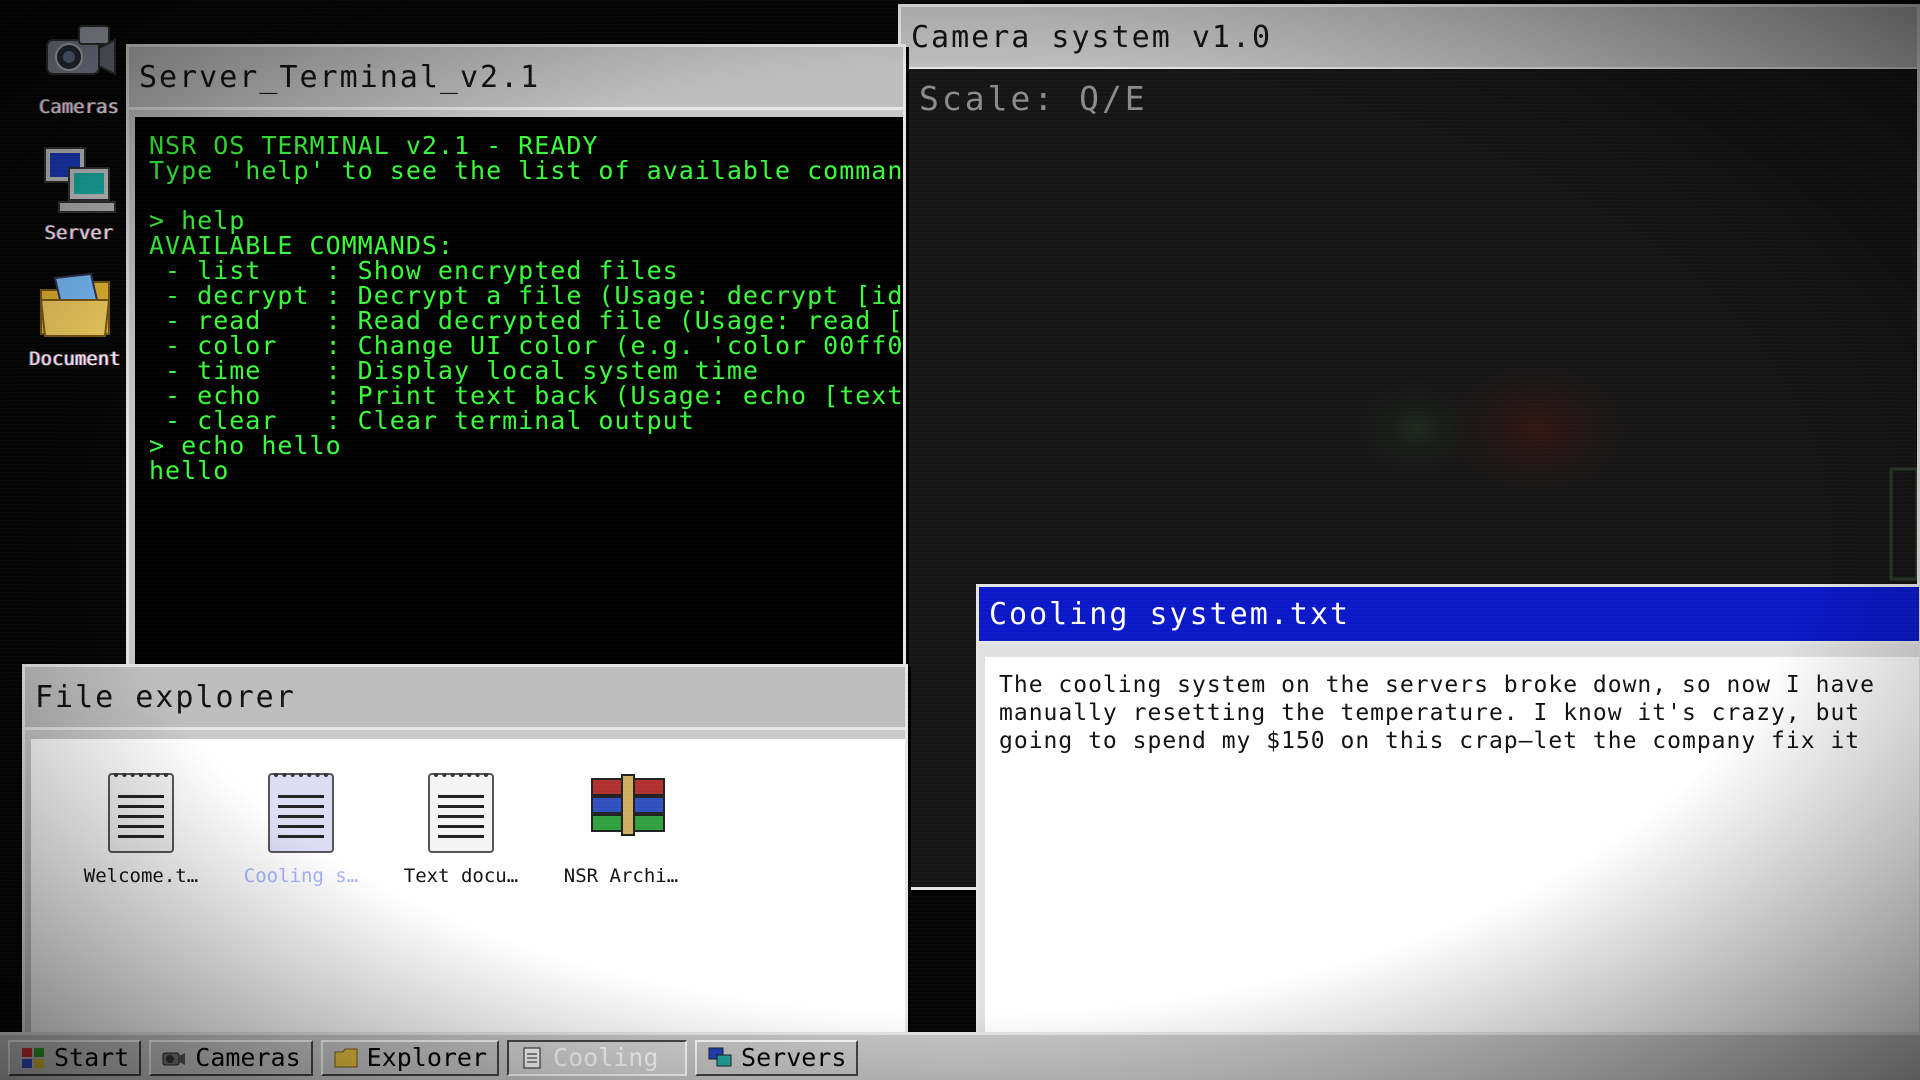  What do you see at coordinates (197, 220) in the screenshot?
I see `terminal-line: > help` at bounding box center [197, 220].